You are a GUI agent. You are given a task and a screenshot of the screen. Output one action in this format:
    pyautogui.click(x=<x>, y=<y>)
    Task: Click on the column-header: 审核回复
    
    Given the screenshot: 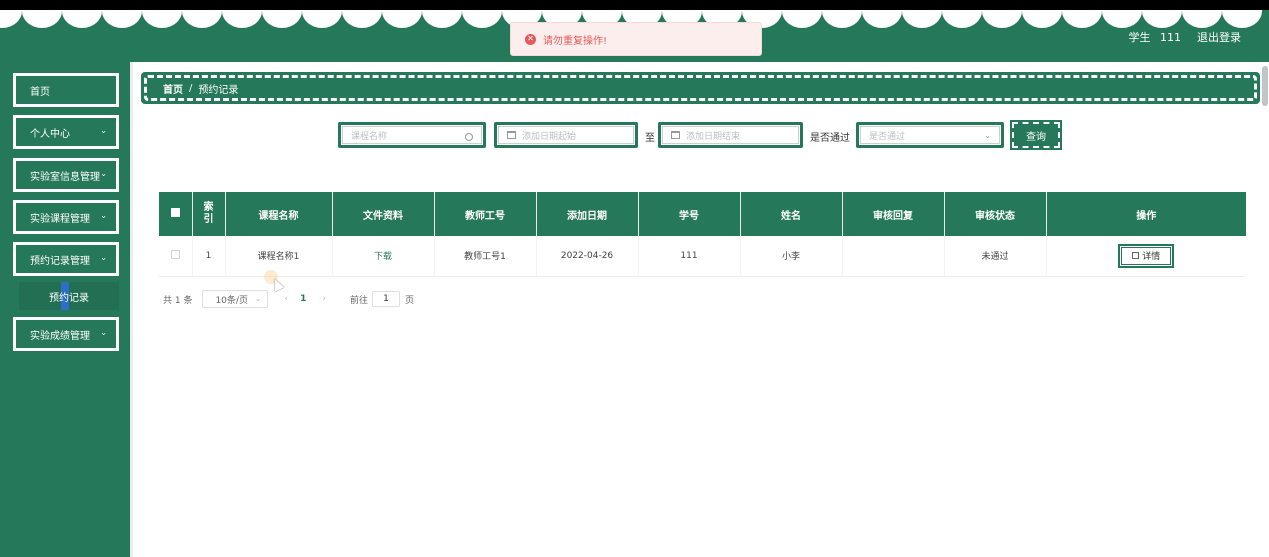 What is the action you would take?
    pyautogui.click(x=892, y=214)
    